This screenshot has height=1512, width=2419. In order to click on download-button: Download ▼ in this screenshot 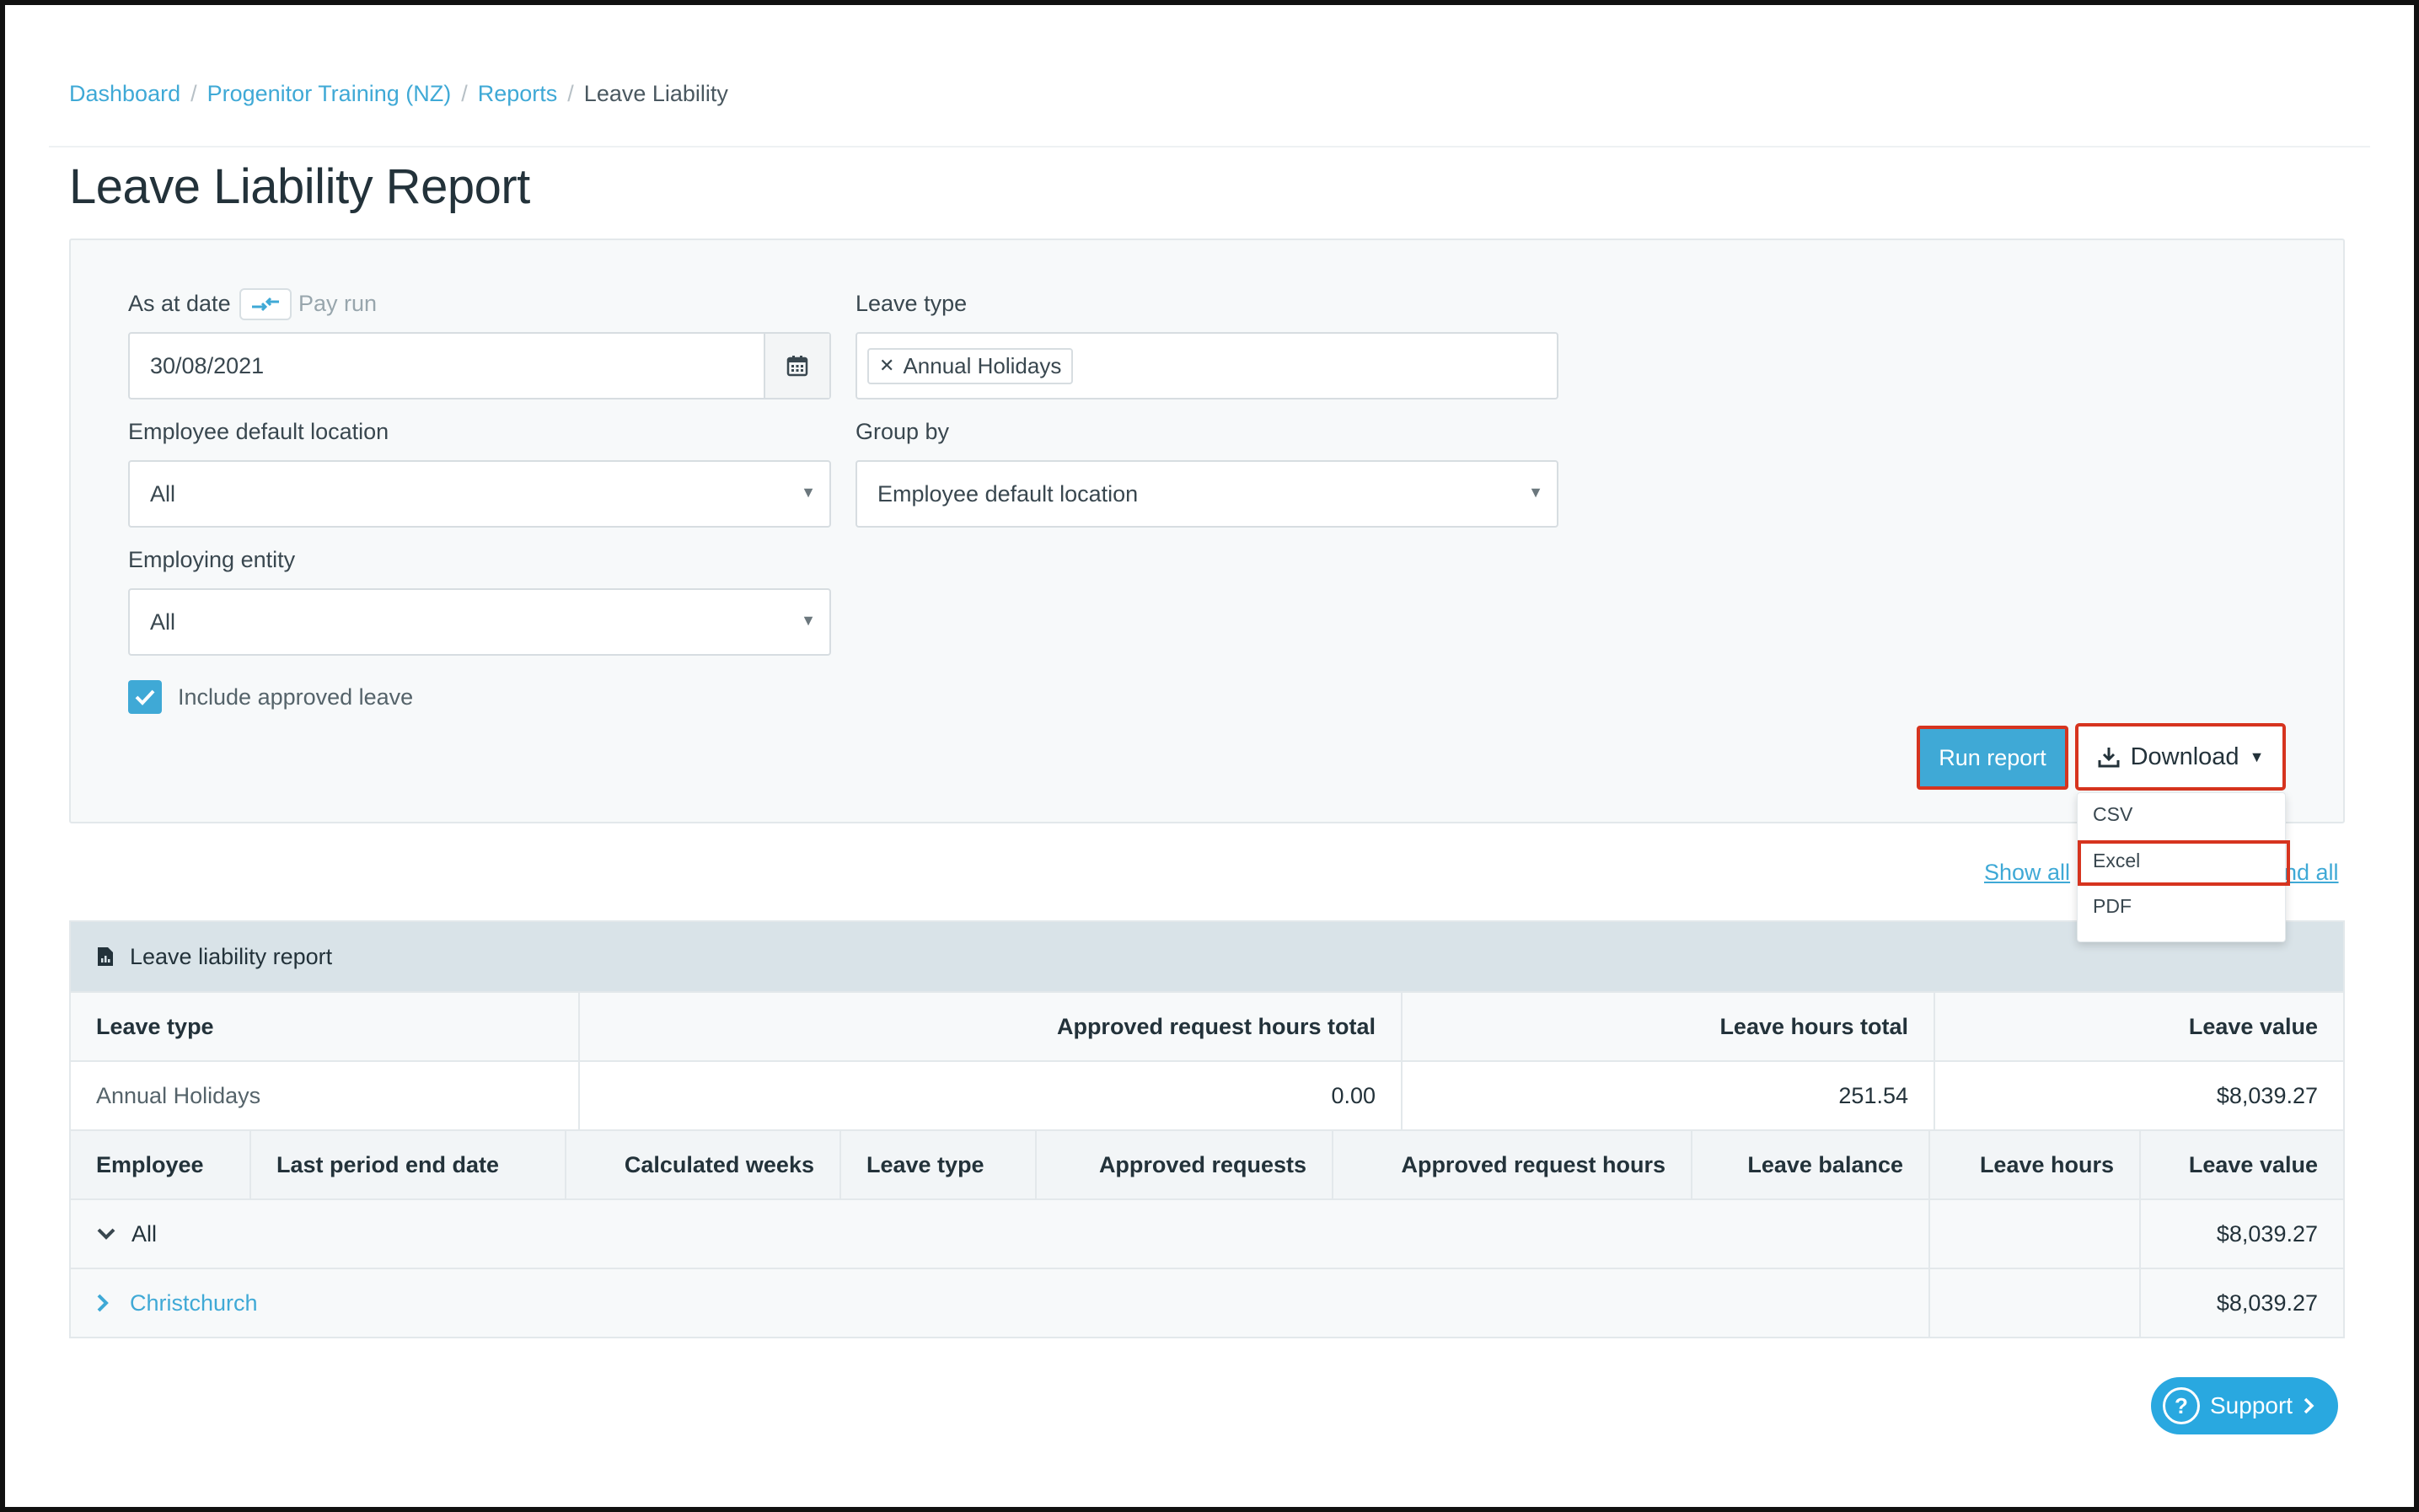, I will do `click(2180, 757)`.